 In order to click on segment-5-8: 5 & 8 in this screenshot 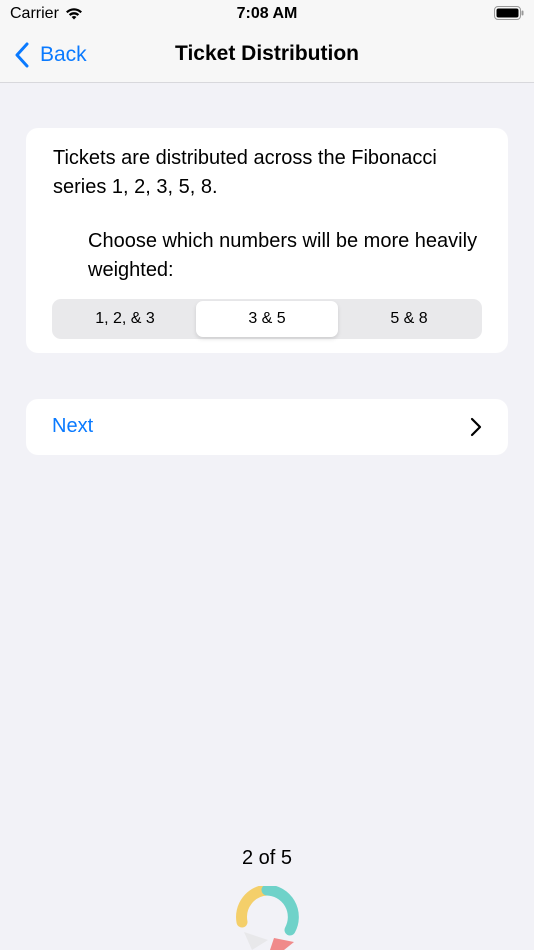, I will do `click(409, 319)`.